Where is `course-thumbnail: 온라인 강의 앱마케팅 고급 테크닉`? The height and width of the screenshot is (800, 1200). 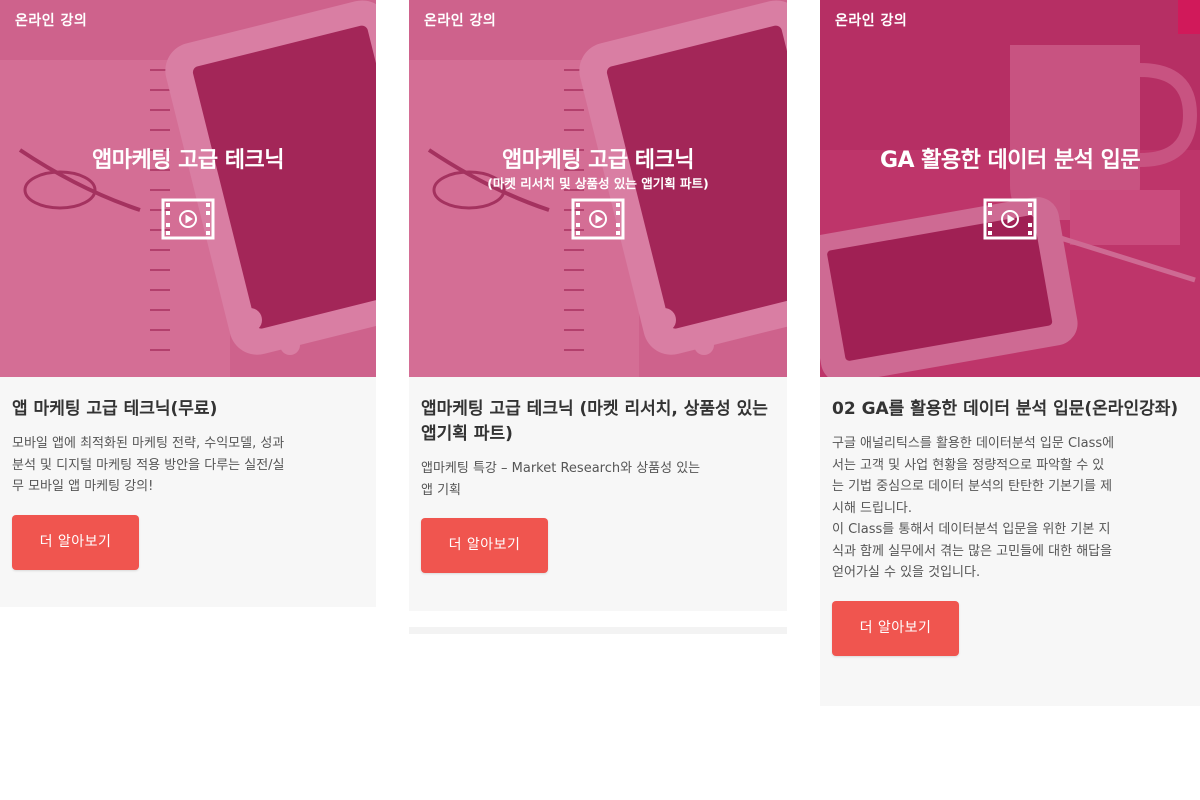 course-thumbnail: 온라인 강의 앱마케팅 고급 테크닉 is located at coordinates (188, 188).